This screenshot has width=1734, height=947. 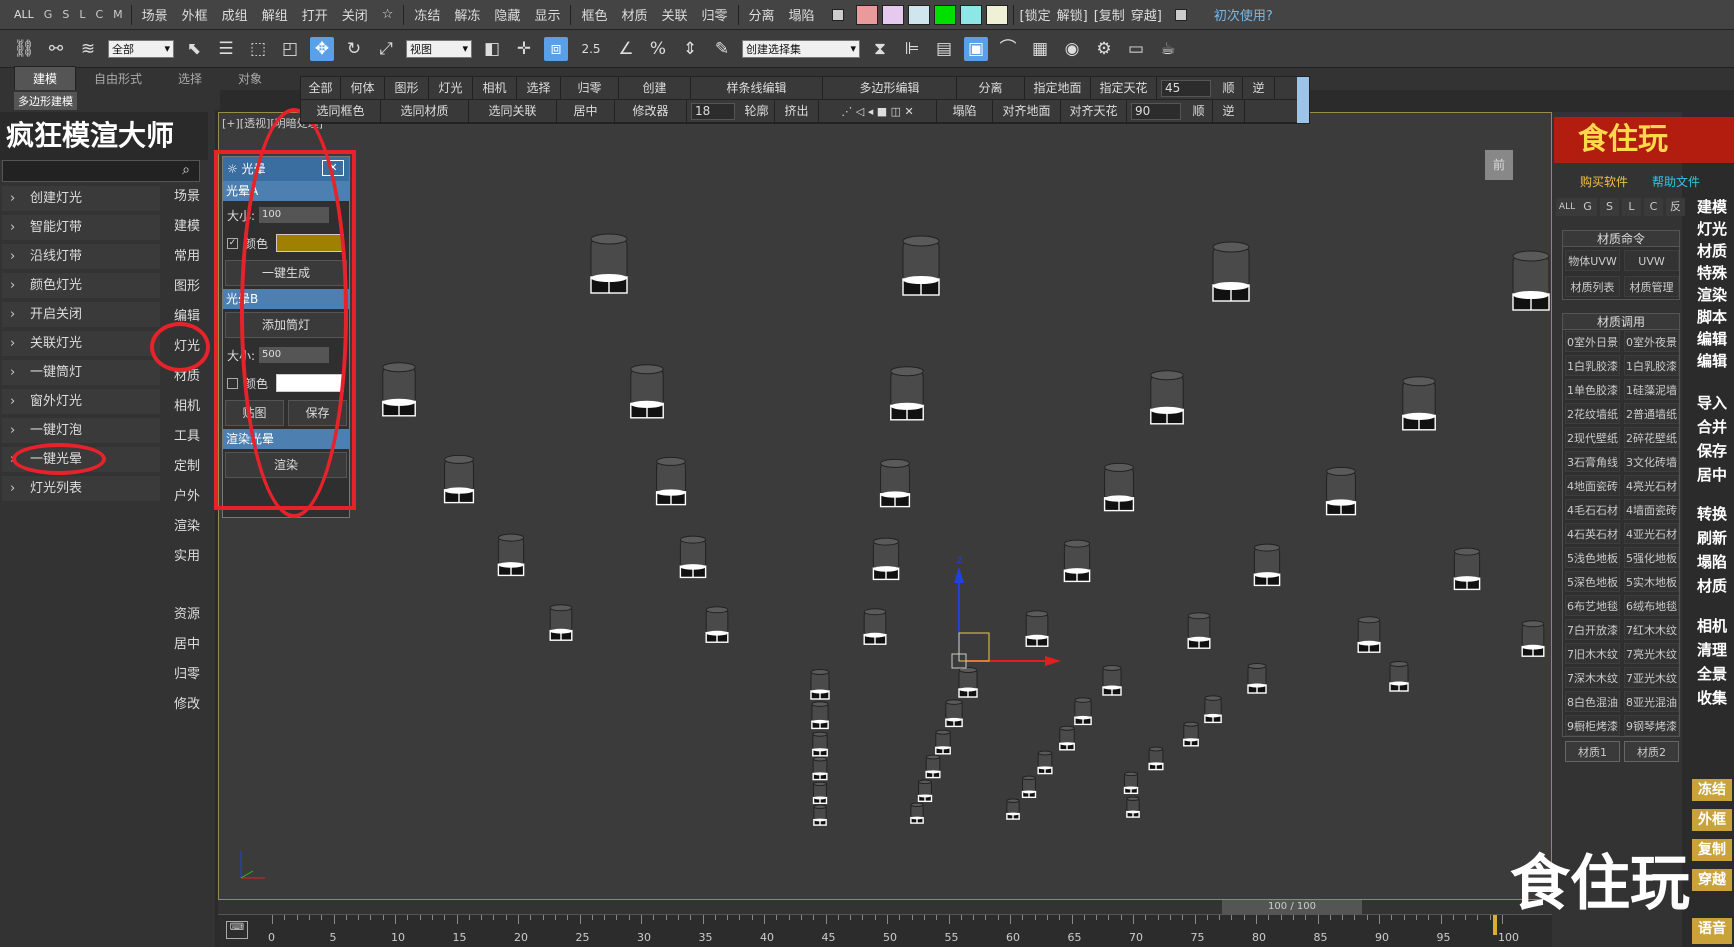 What do you see at coordinates (1303, 100) in the screenshot?
I see `quickbar-scroll` at bounding box center [1303, 100].